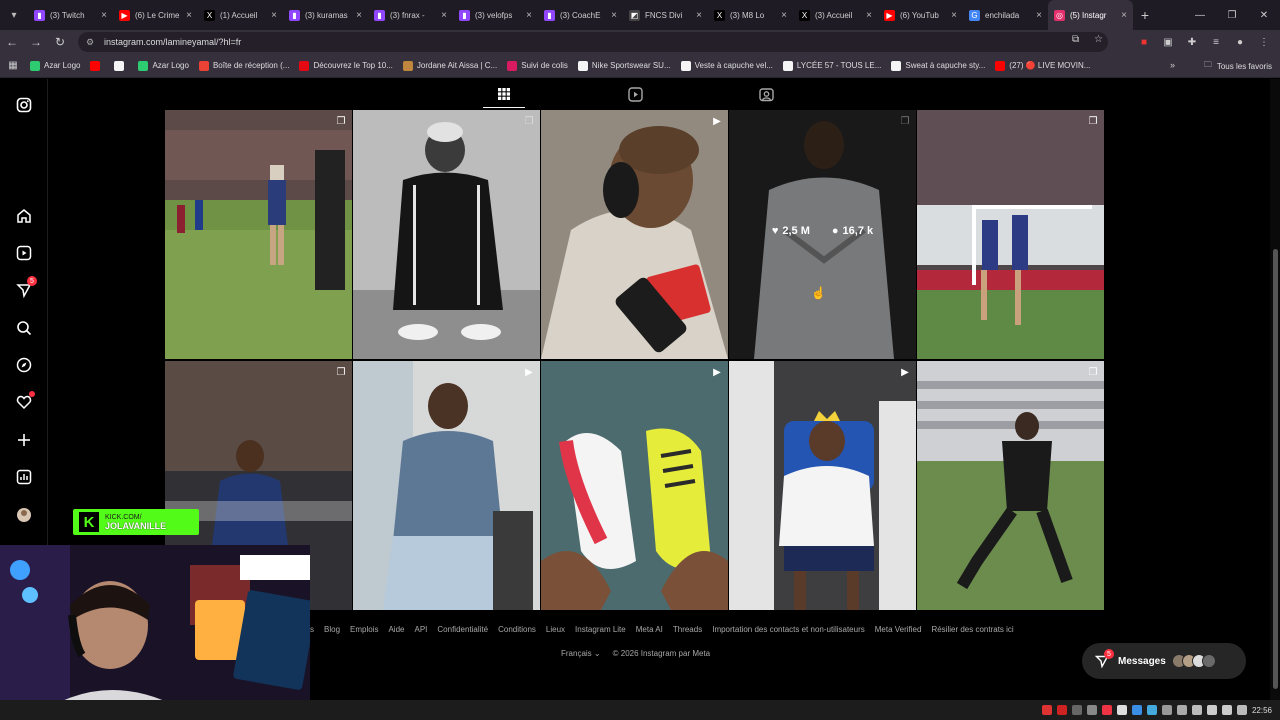  I want to click on footer-link: Conditions, so click(517, 629).